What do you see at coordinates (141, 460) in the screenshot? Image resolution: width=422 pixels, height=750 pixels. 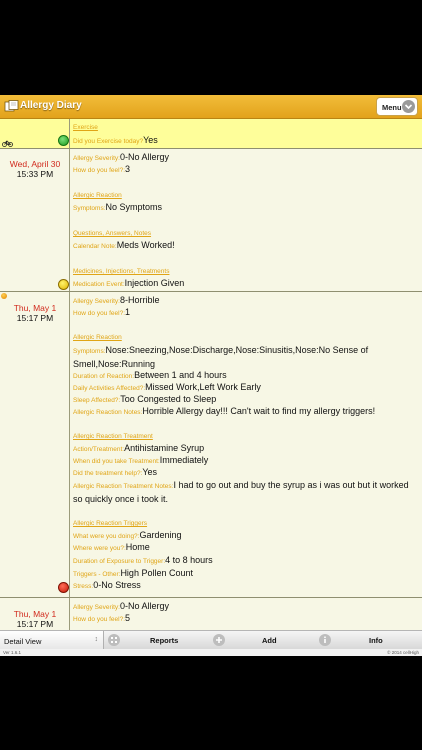 I see `detail-line: When did you take Treatment:Immediately` at bounding box center [141, 460].